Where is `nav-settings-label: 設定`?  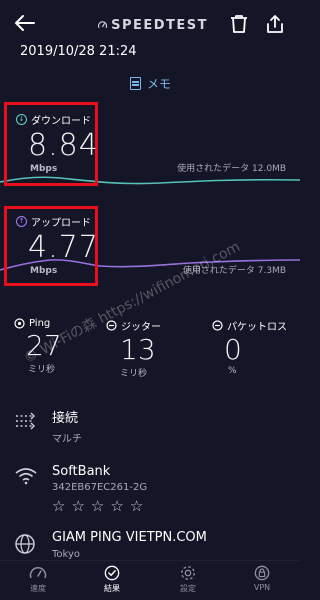
nav-settings-label: 設定 is located at coordinates (188, 588).